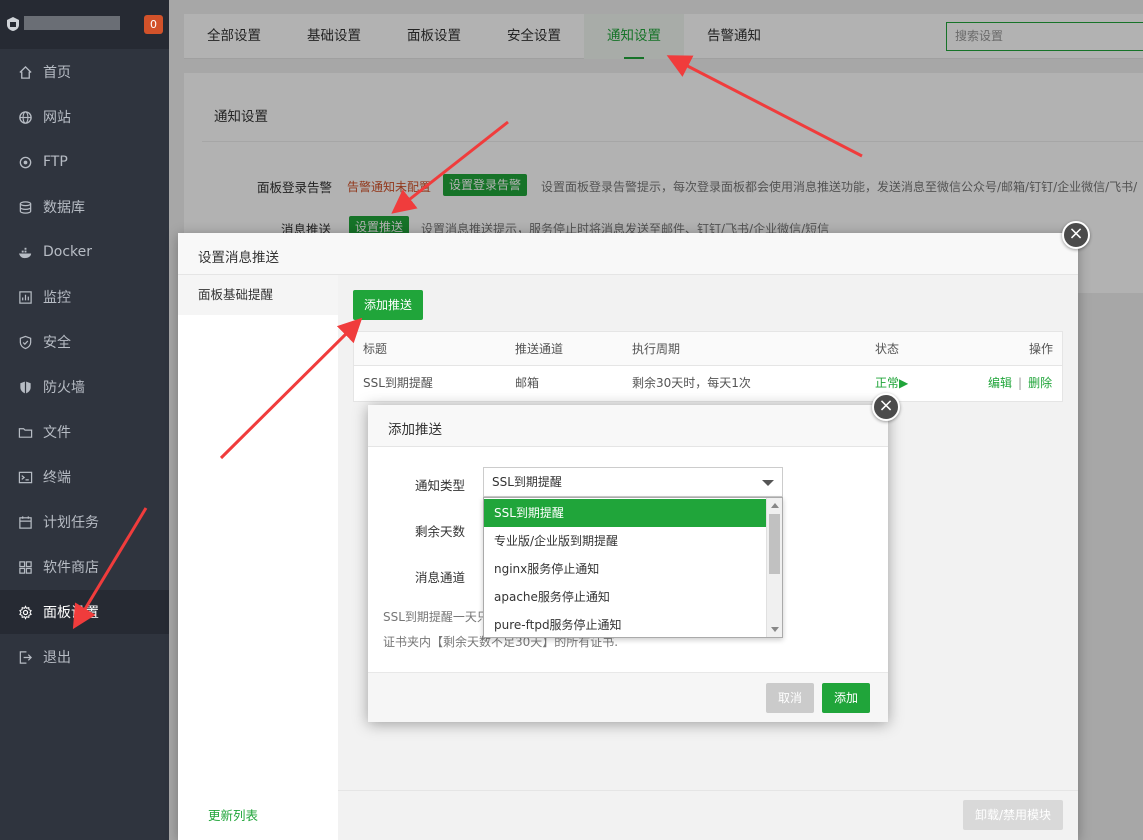 The image size is (1143, 840). I want to click on ftp-icon, so click(25, 162).